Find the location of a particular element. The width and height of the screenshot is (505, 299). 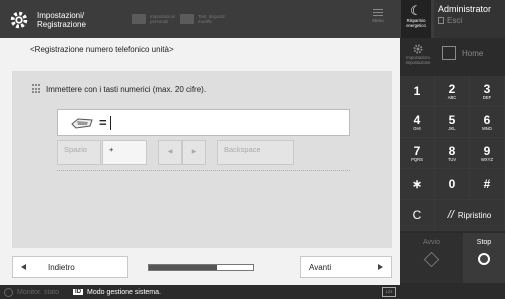

reset-key: // Ripristino is located at coordinates (470, 215).